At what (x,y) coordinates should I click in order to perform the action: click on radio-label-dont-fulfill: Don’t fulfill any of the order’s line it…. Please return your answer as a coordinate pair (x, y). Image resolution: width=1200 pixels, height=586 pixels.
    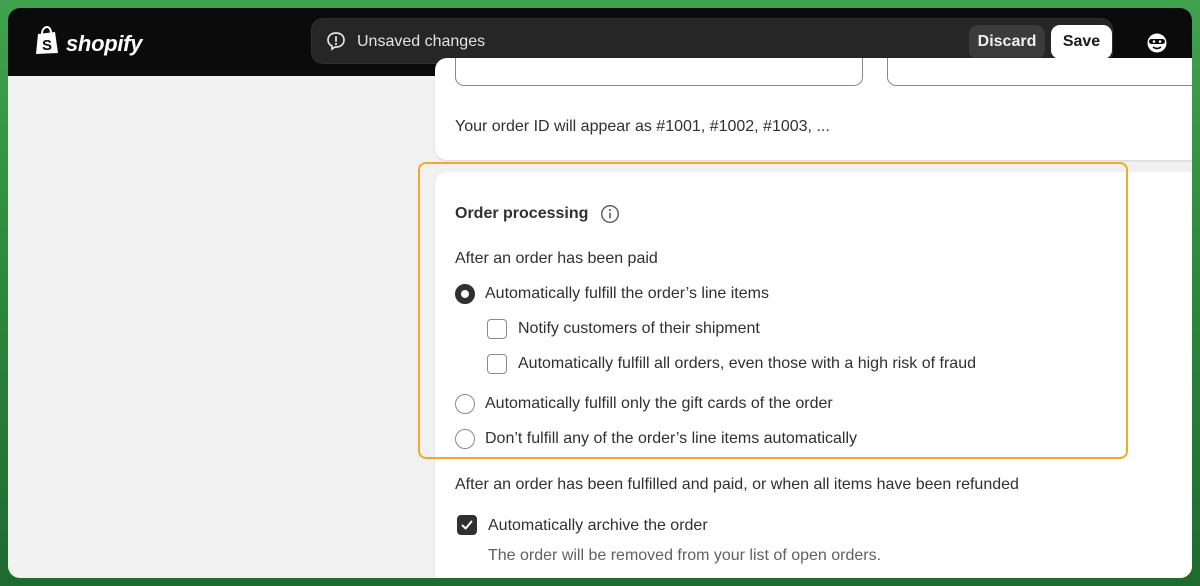
    Looking at the image, I should click on (671, 438).